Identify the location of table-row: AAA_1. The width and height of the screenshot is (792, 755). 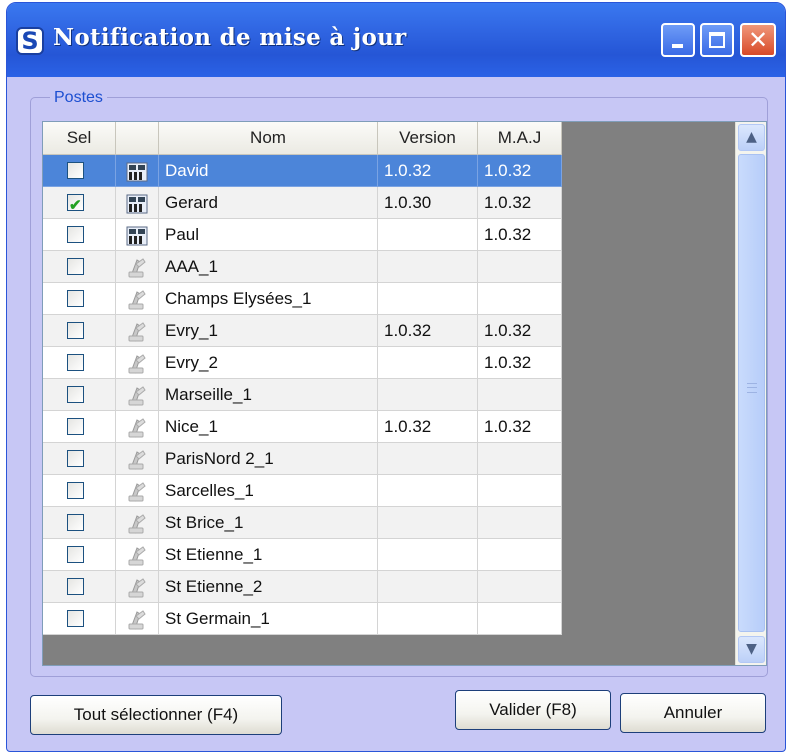
(302, 267).